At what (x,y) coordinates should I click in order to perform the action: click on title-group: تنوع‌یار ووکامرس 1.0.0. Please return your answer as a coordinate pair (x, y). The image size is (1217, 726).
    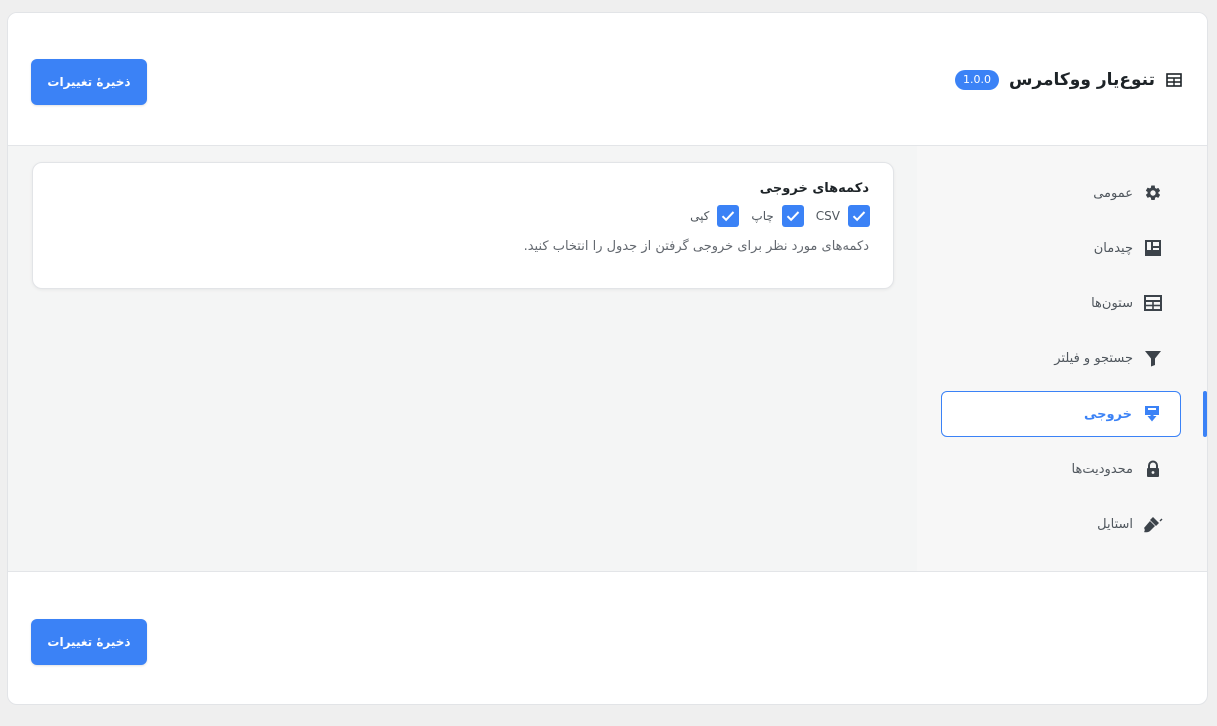
    Looking at the image, I should click on (1068, 80).